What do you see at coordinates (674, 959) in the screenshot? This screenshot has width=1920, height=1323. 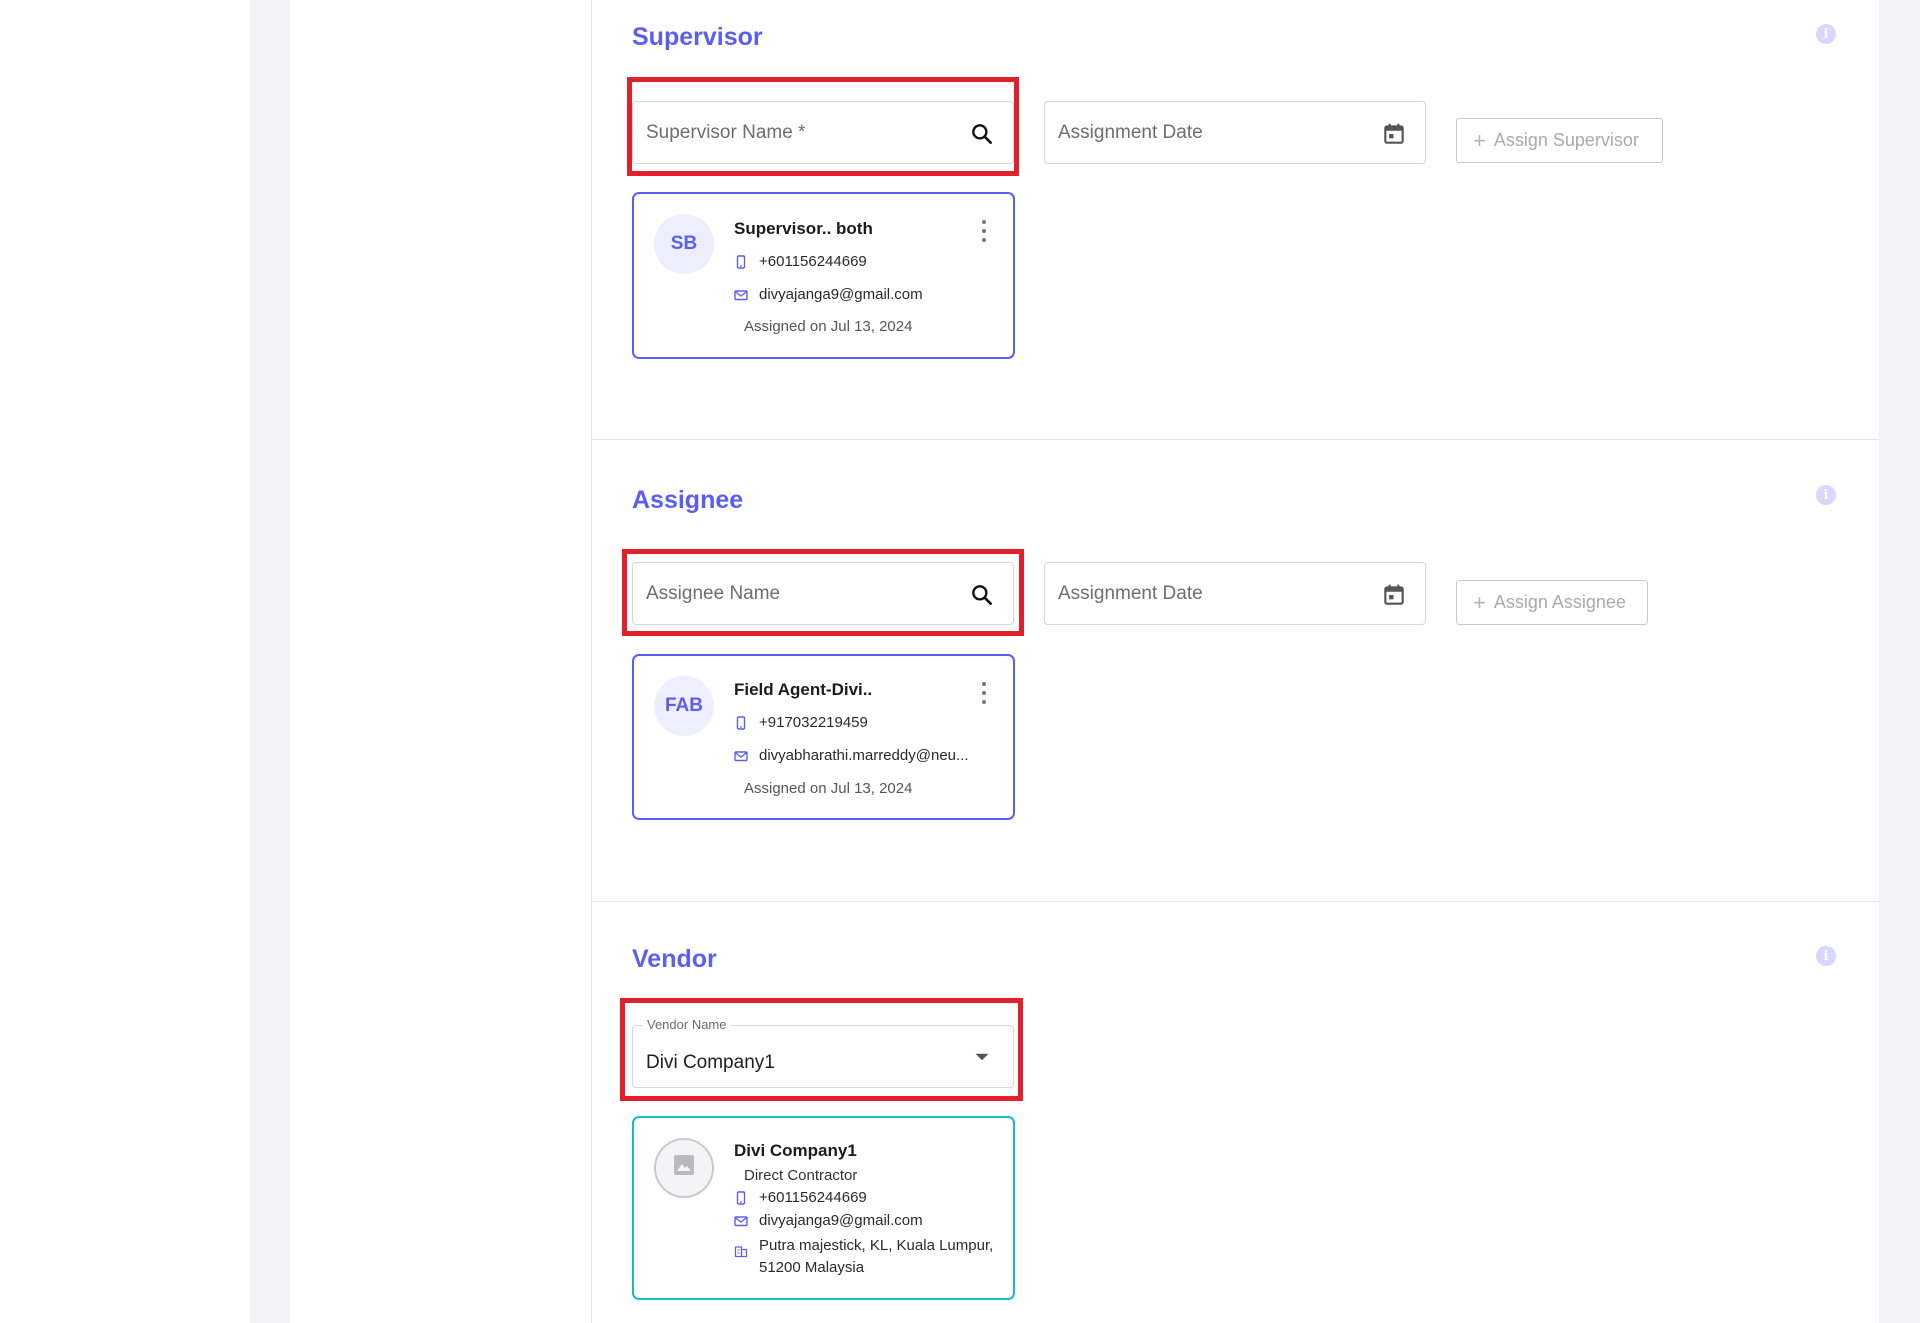 I see `vendor-title: Vendor` at bounding box center [674, 959].